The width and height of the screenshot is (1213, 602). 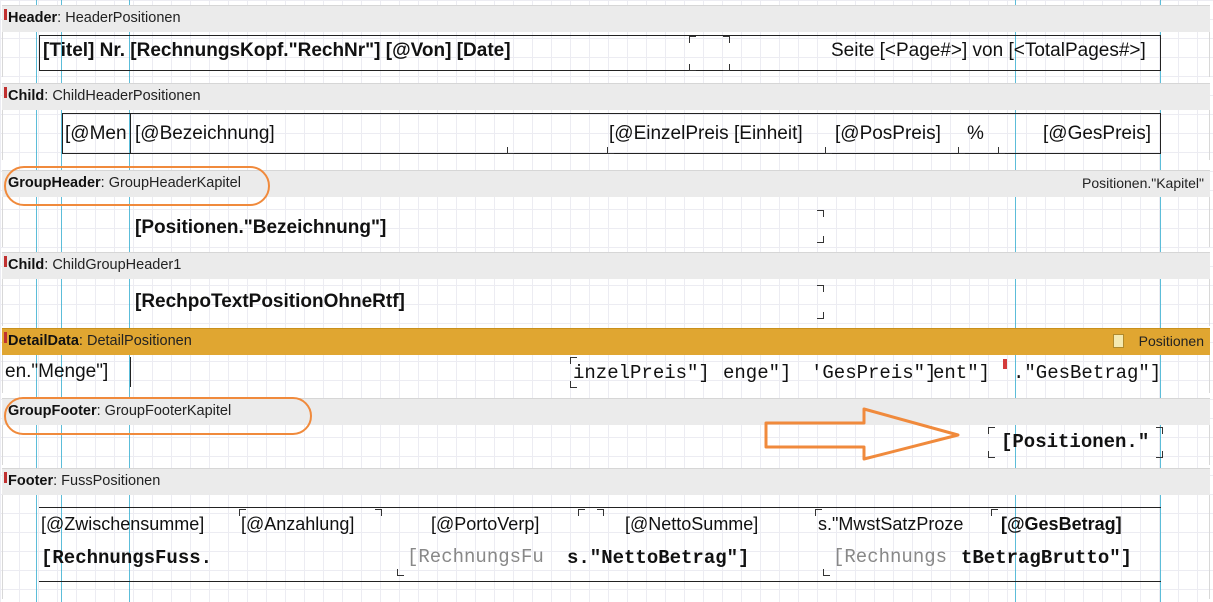 What do you see at coordinates (875, 373) in the screenshot?
I see `field-detail-gespreis: 'GesPreis"]` at bounding box center [875, 373].